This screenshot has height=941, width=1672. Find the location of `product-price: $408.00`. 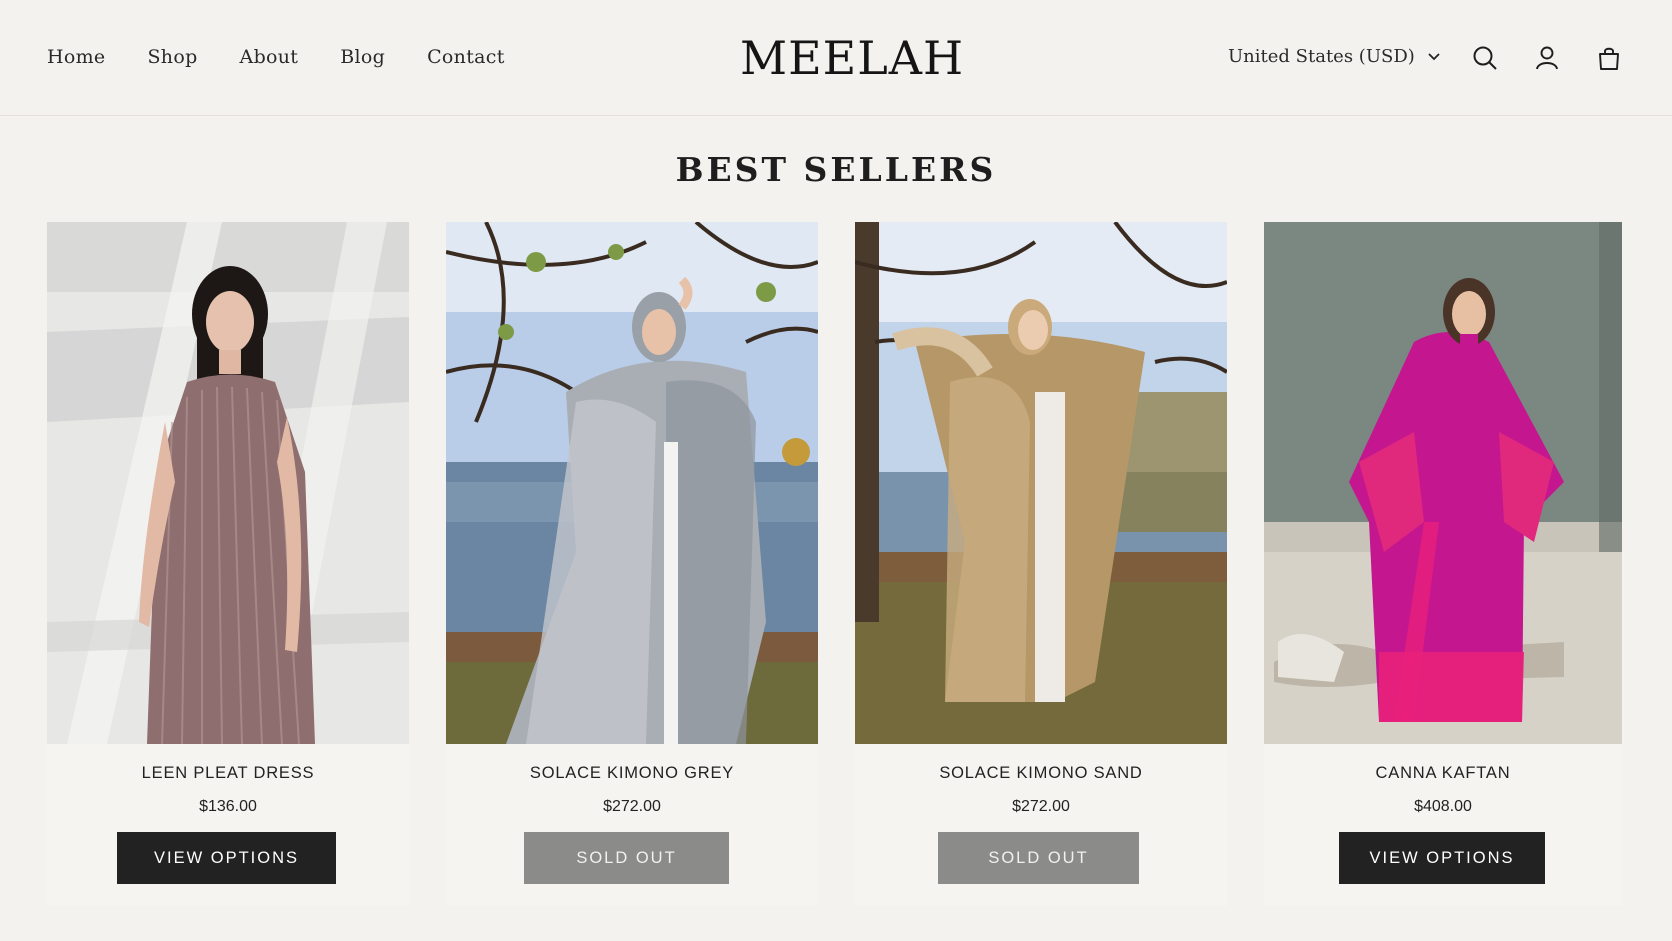

product-price: $408.00 is located at coordinates (1443, 806).